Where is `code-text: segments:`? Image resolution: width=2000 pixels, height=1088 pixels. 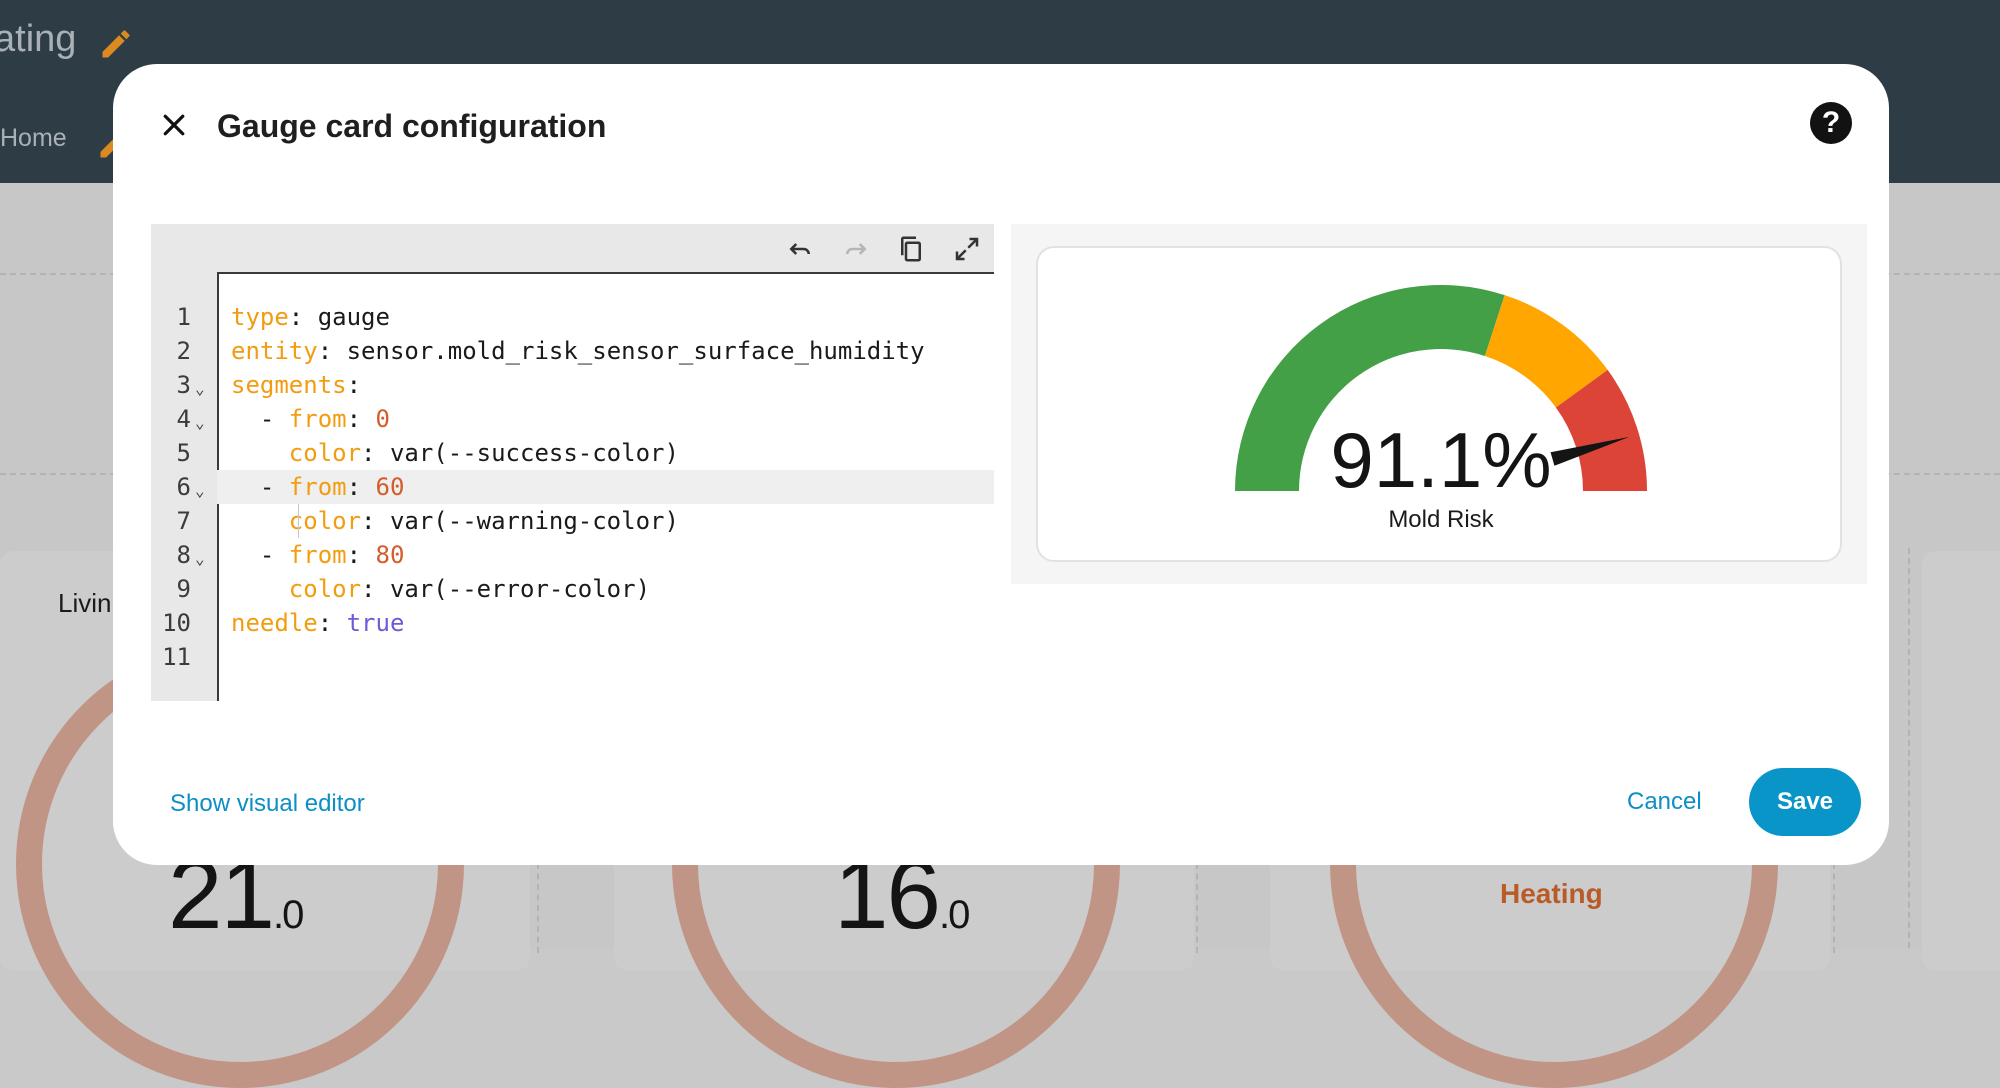 code-text: segments: is located at coordinates (296, 385).